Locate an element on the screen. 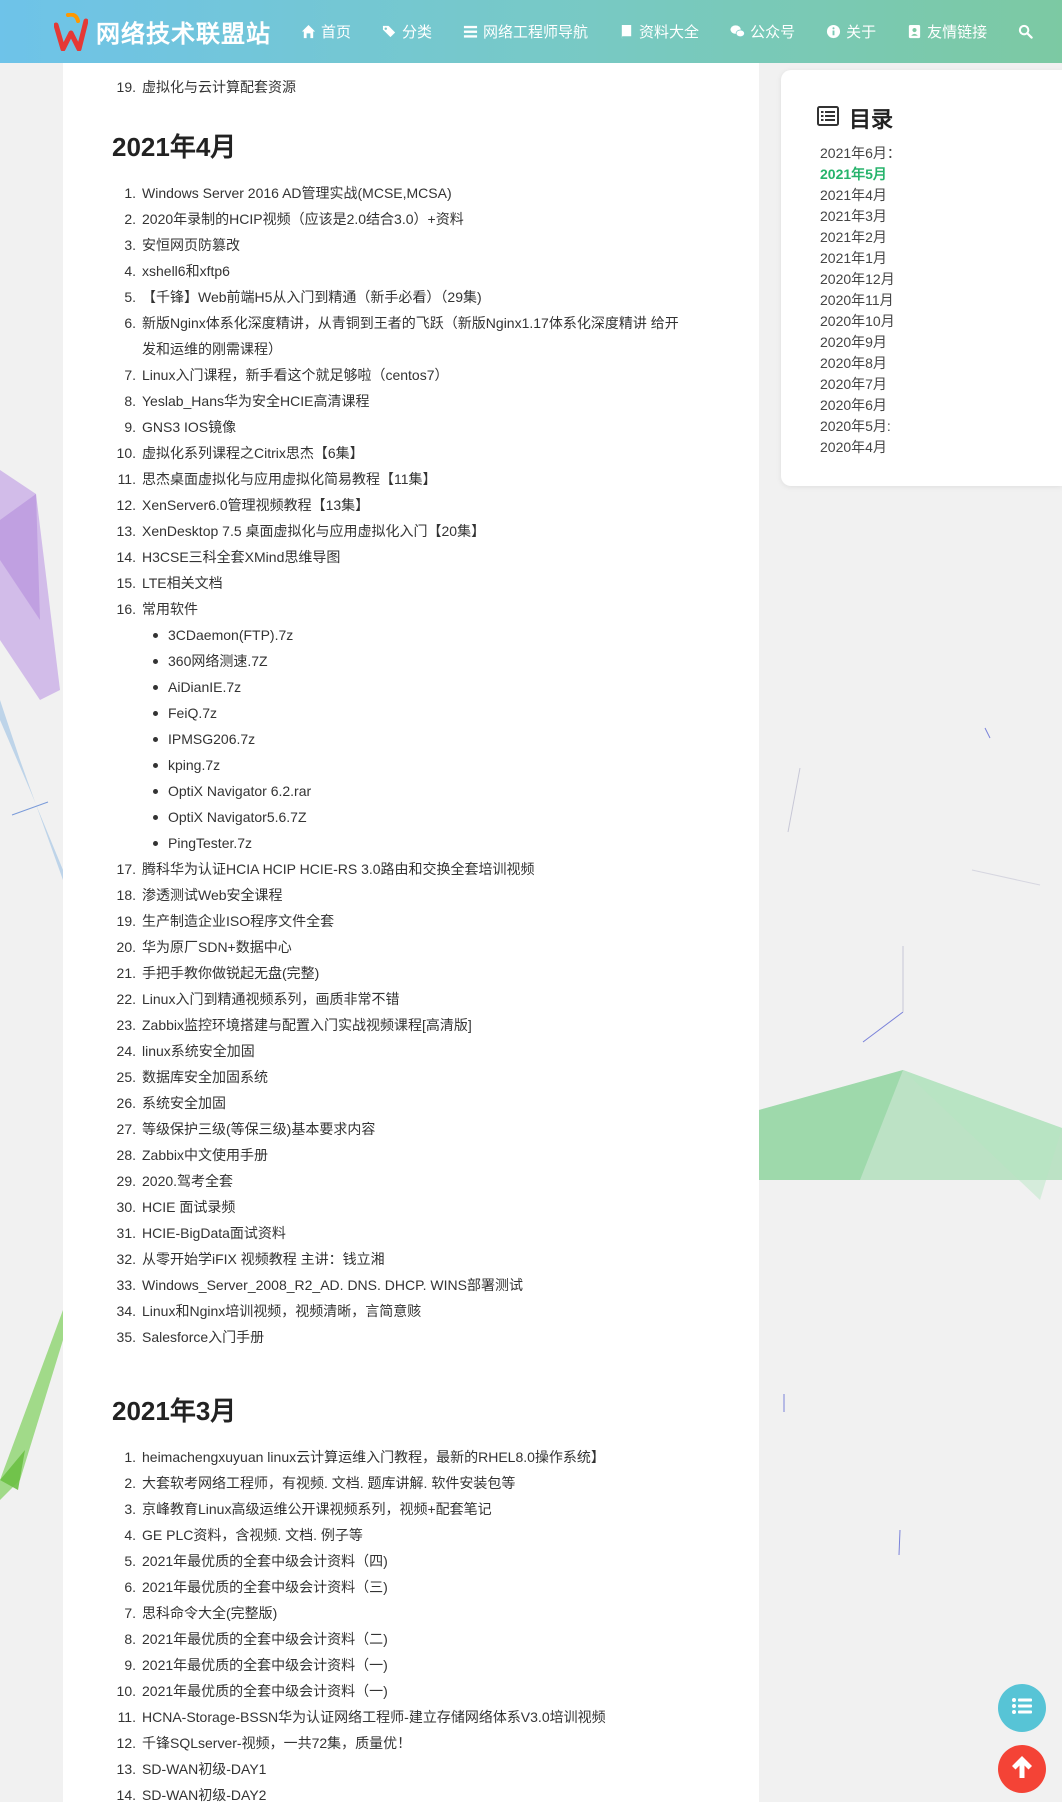 The height and width of the screenshot is (1802, 1062). toc-header: 目录 is located at coordinates (855, 118).